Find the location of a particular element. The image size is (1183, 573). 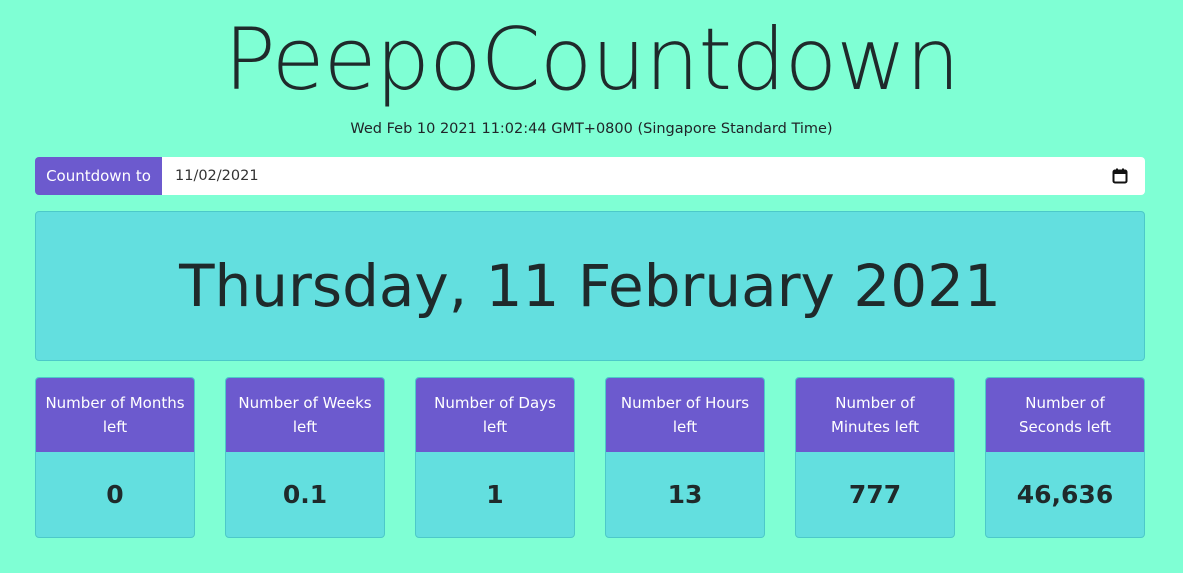

minutes-left-card: Number of Minutes left 777 is located at coordinates (875, 457).